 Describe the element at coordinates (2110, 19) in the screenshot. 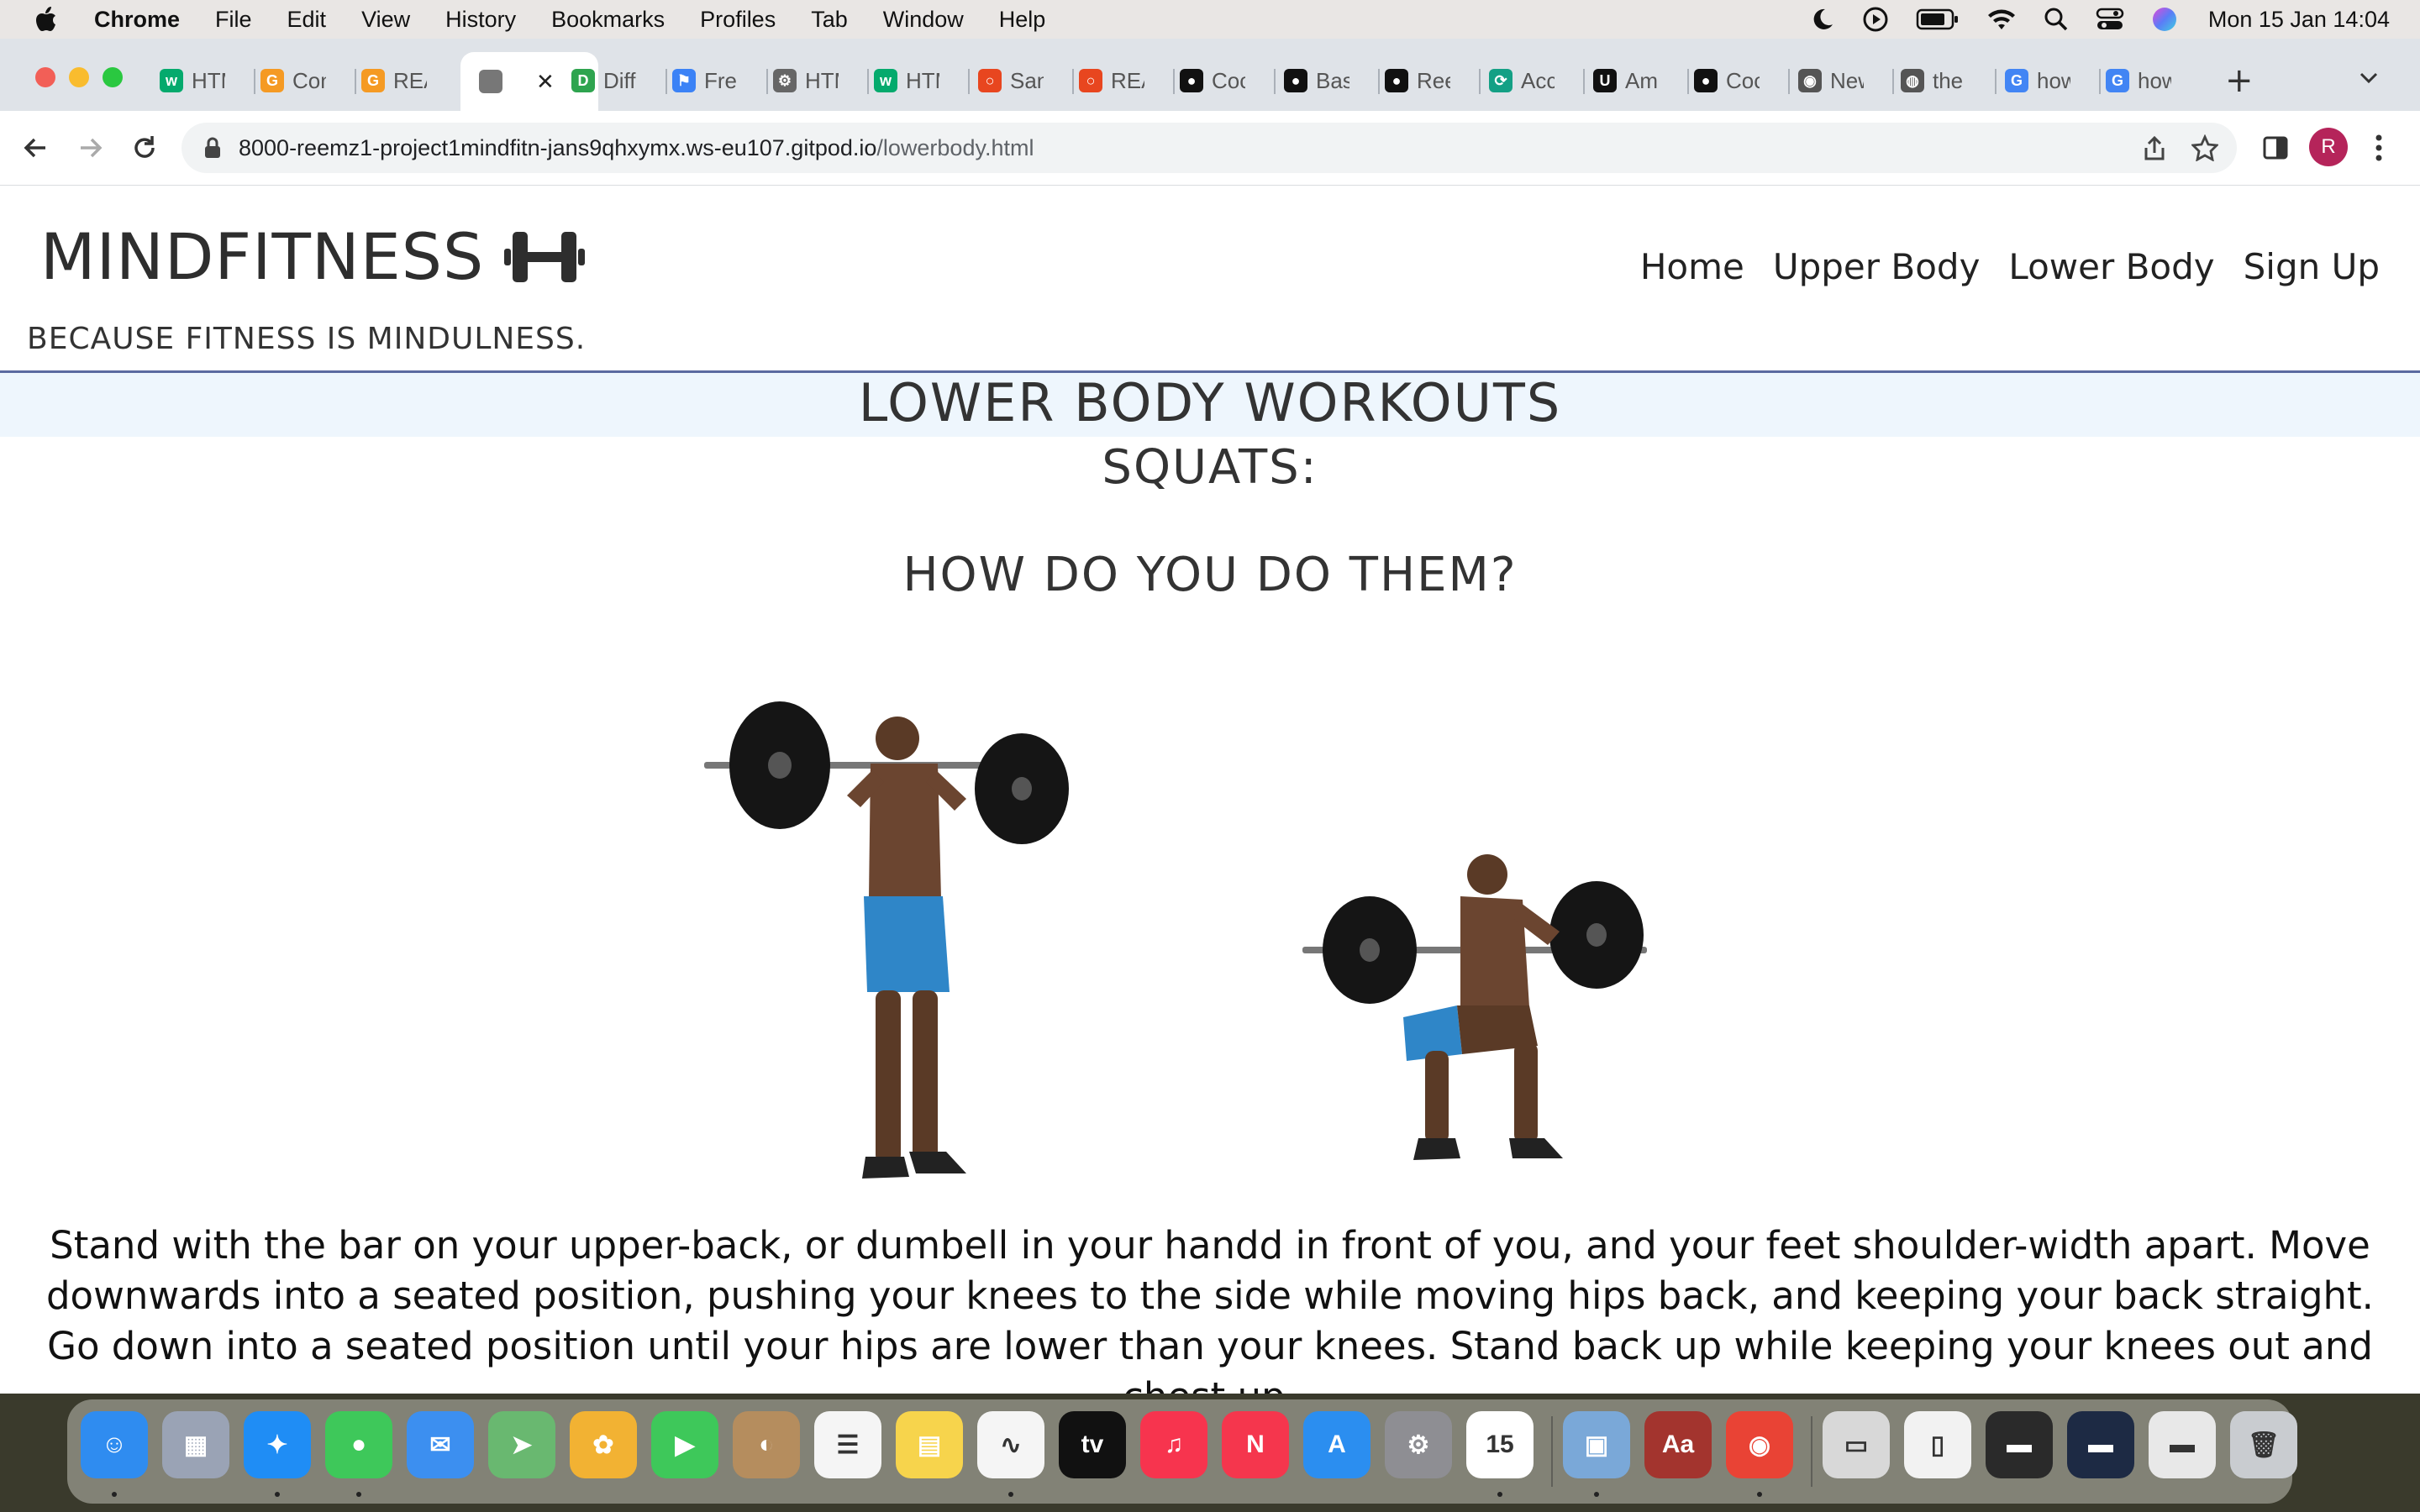

I see `control-center-icon` at that location.